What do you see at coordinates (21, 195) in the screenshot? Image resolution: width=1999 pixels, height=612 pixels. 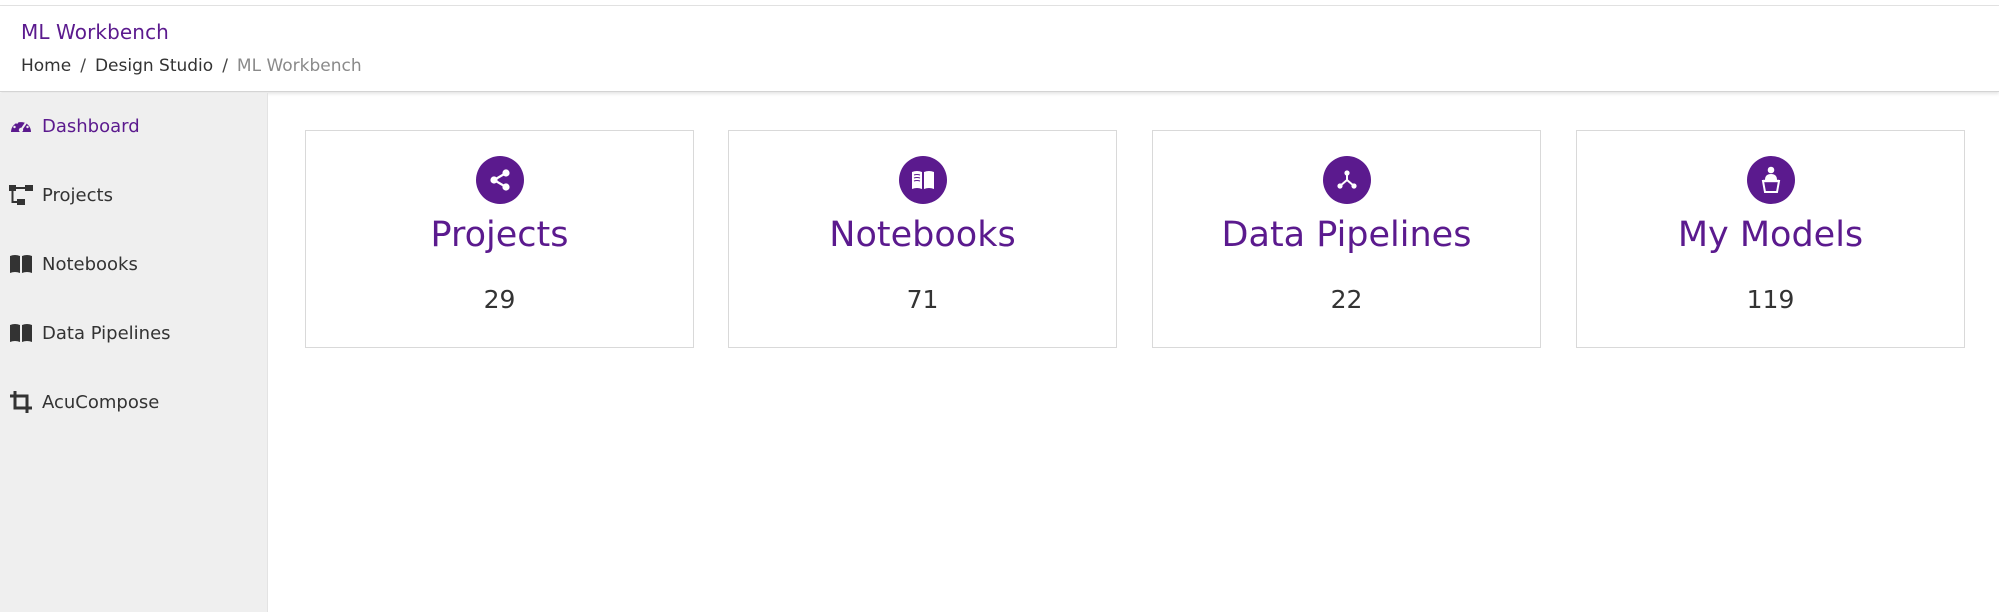 I see `hierarchy-icon` at bounding box center [21, 195].